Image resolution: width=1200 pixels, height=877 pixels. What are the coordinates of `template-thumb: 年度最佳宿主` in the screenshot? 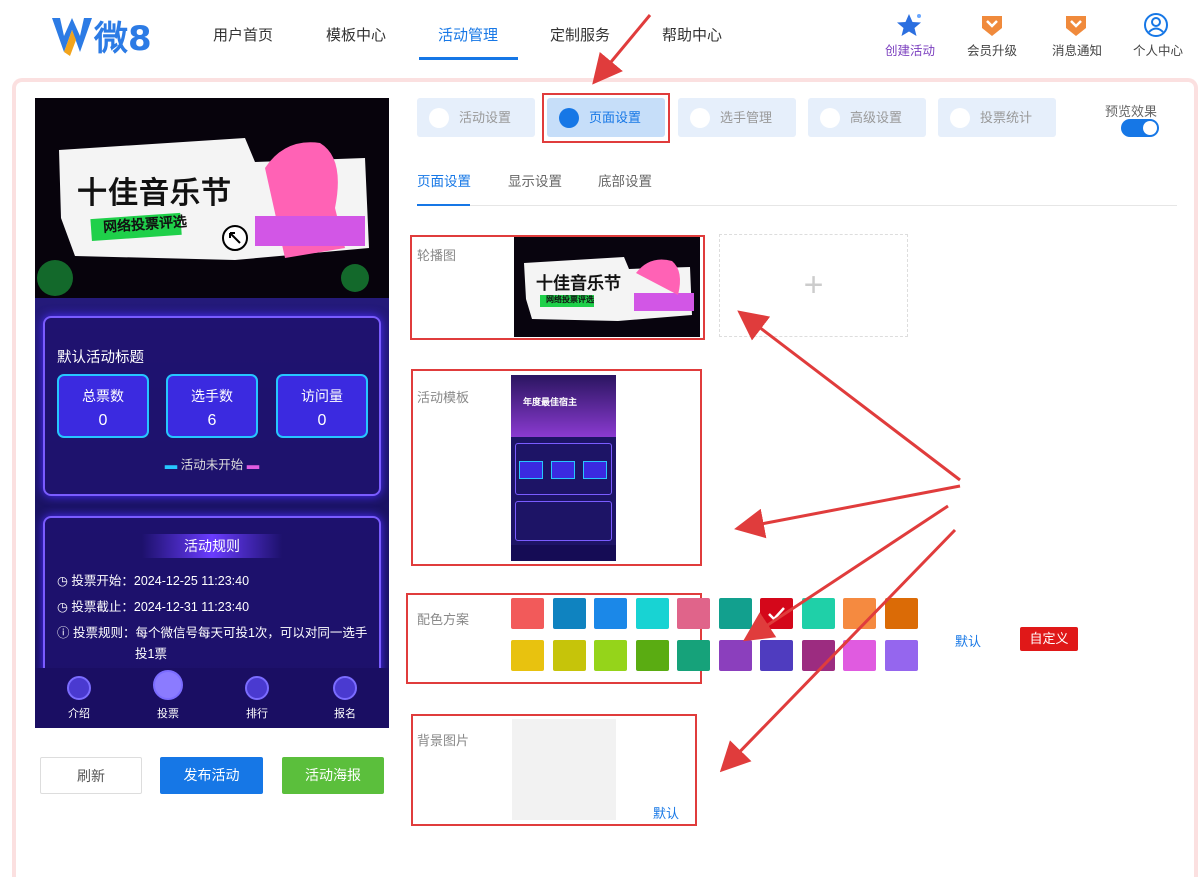 It's located at (563, 468).